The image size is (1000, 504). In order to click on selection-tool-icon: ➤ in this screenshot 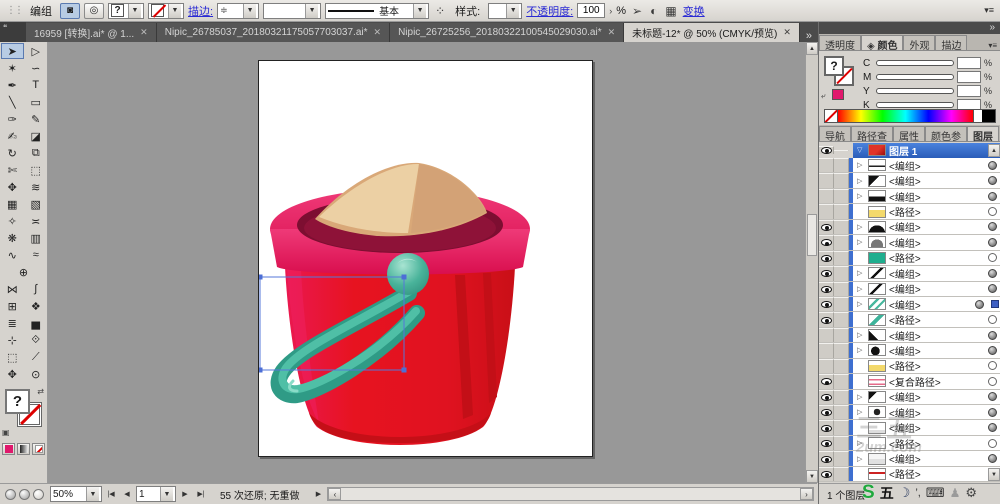, I will do `click(12, 51)`.